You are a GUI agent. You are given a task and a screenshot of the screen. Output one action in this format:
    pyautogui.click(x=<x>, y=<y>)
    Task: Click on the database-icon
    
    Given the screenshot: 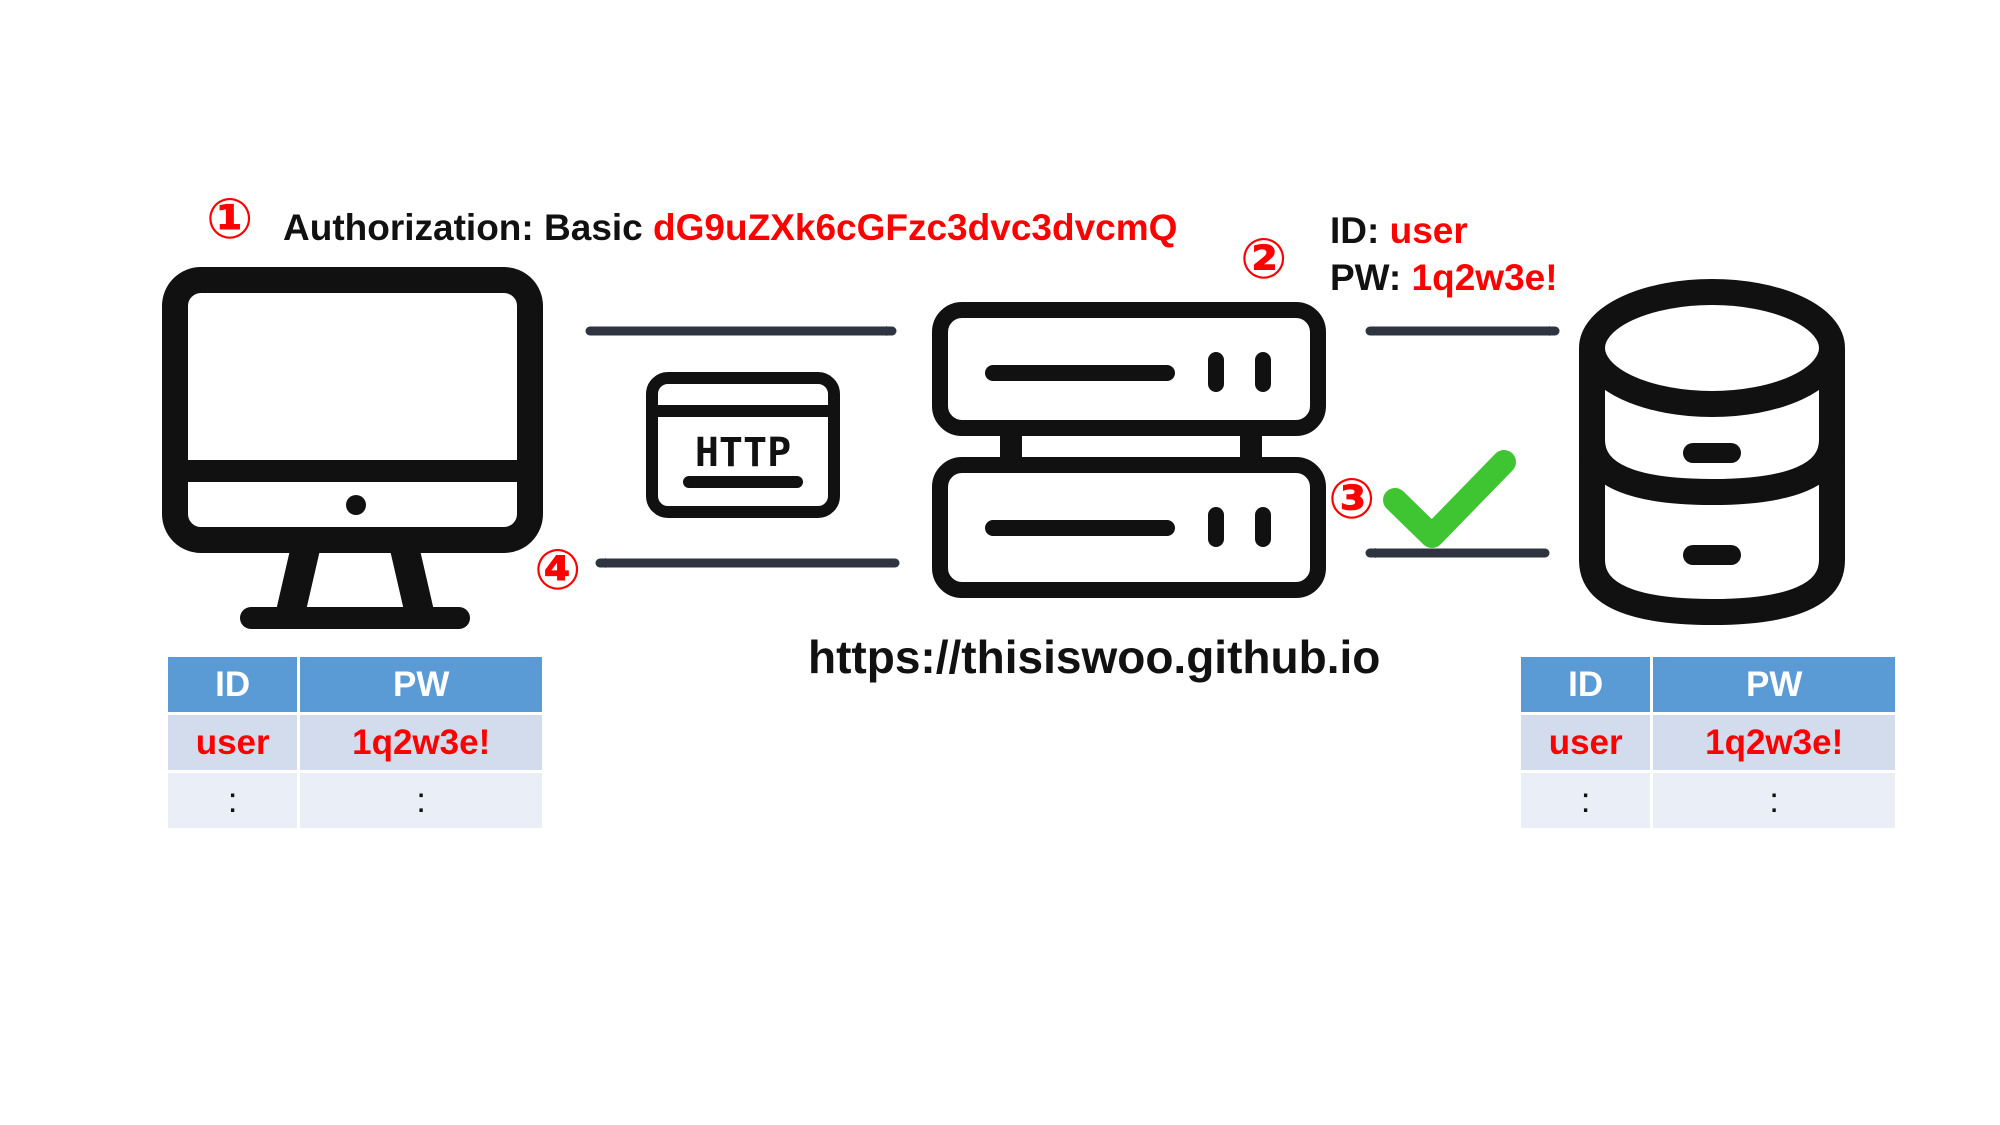 What is the action you would take?
    pyautogui.click(x=1712, y=452)
    